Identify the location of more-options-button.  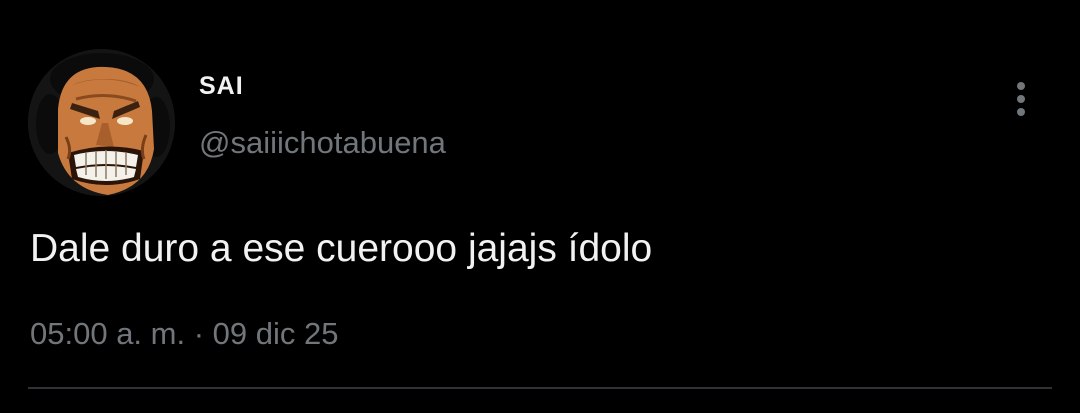
(1021, 99).